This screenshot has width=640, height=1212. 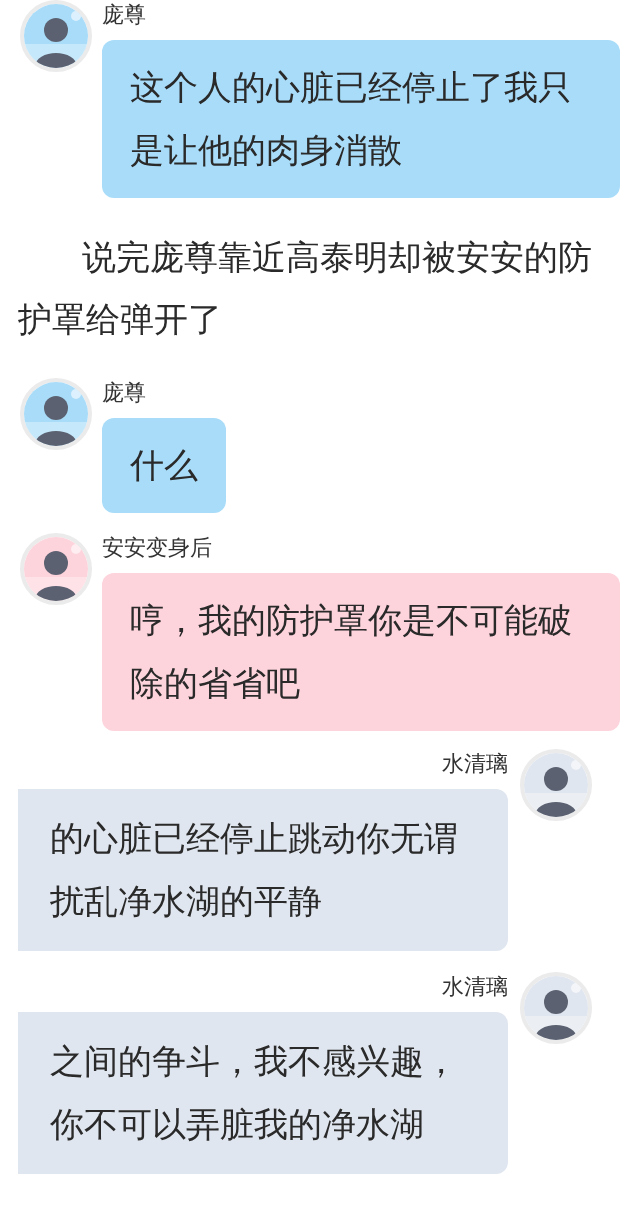 What do you see at coordinates (237, 1124) in the screenshot?
I see `message-text: 你不可以弄脏我的净水湖` at bounding box center [237, 1124].